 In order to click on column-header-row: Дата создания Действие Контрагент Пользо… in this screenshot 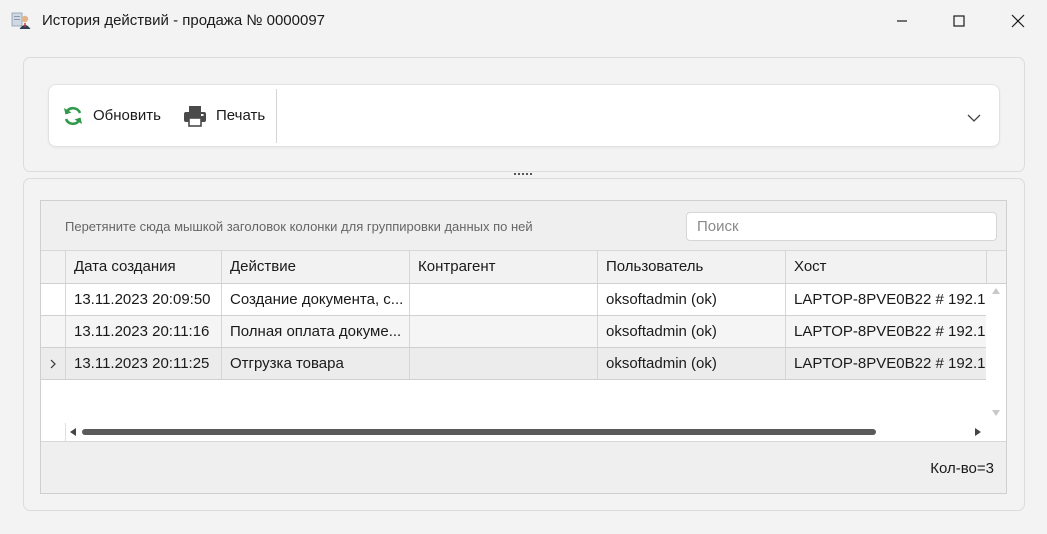, I will do `click(523, 267)`.